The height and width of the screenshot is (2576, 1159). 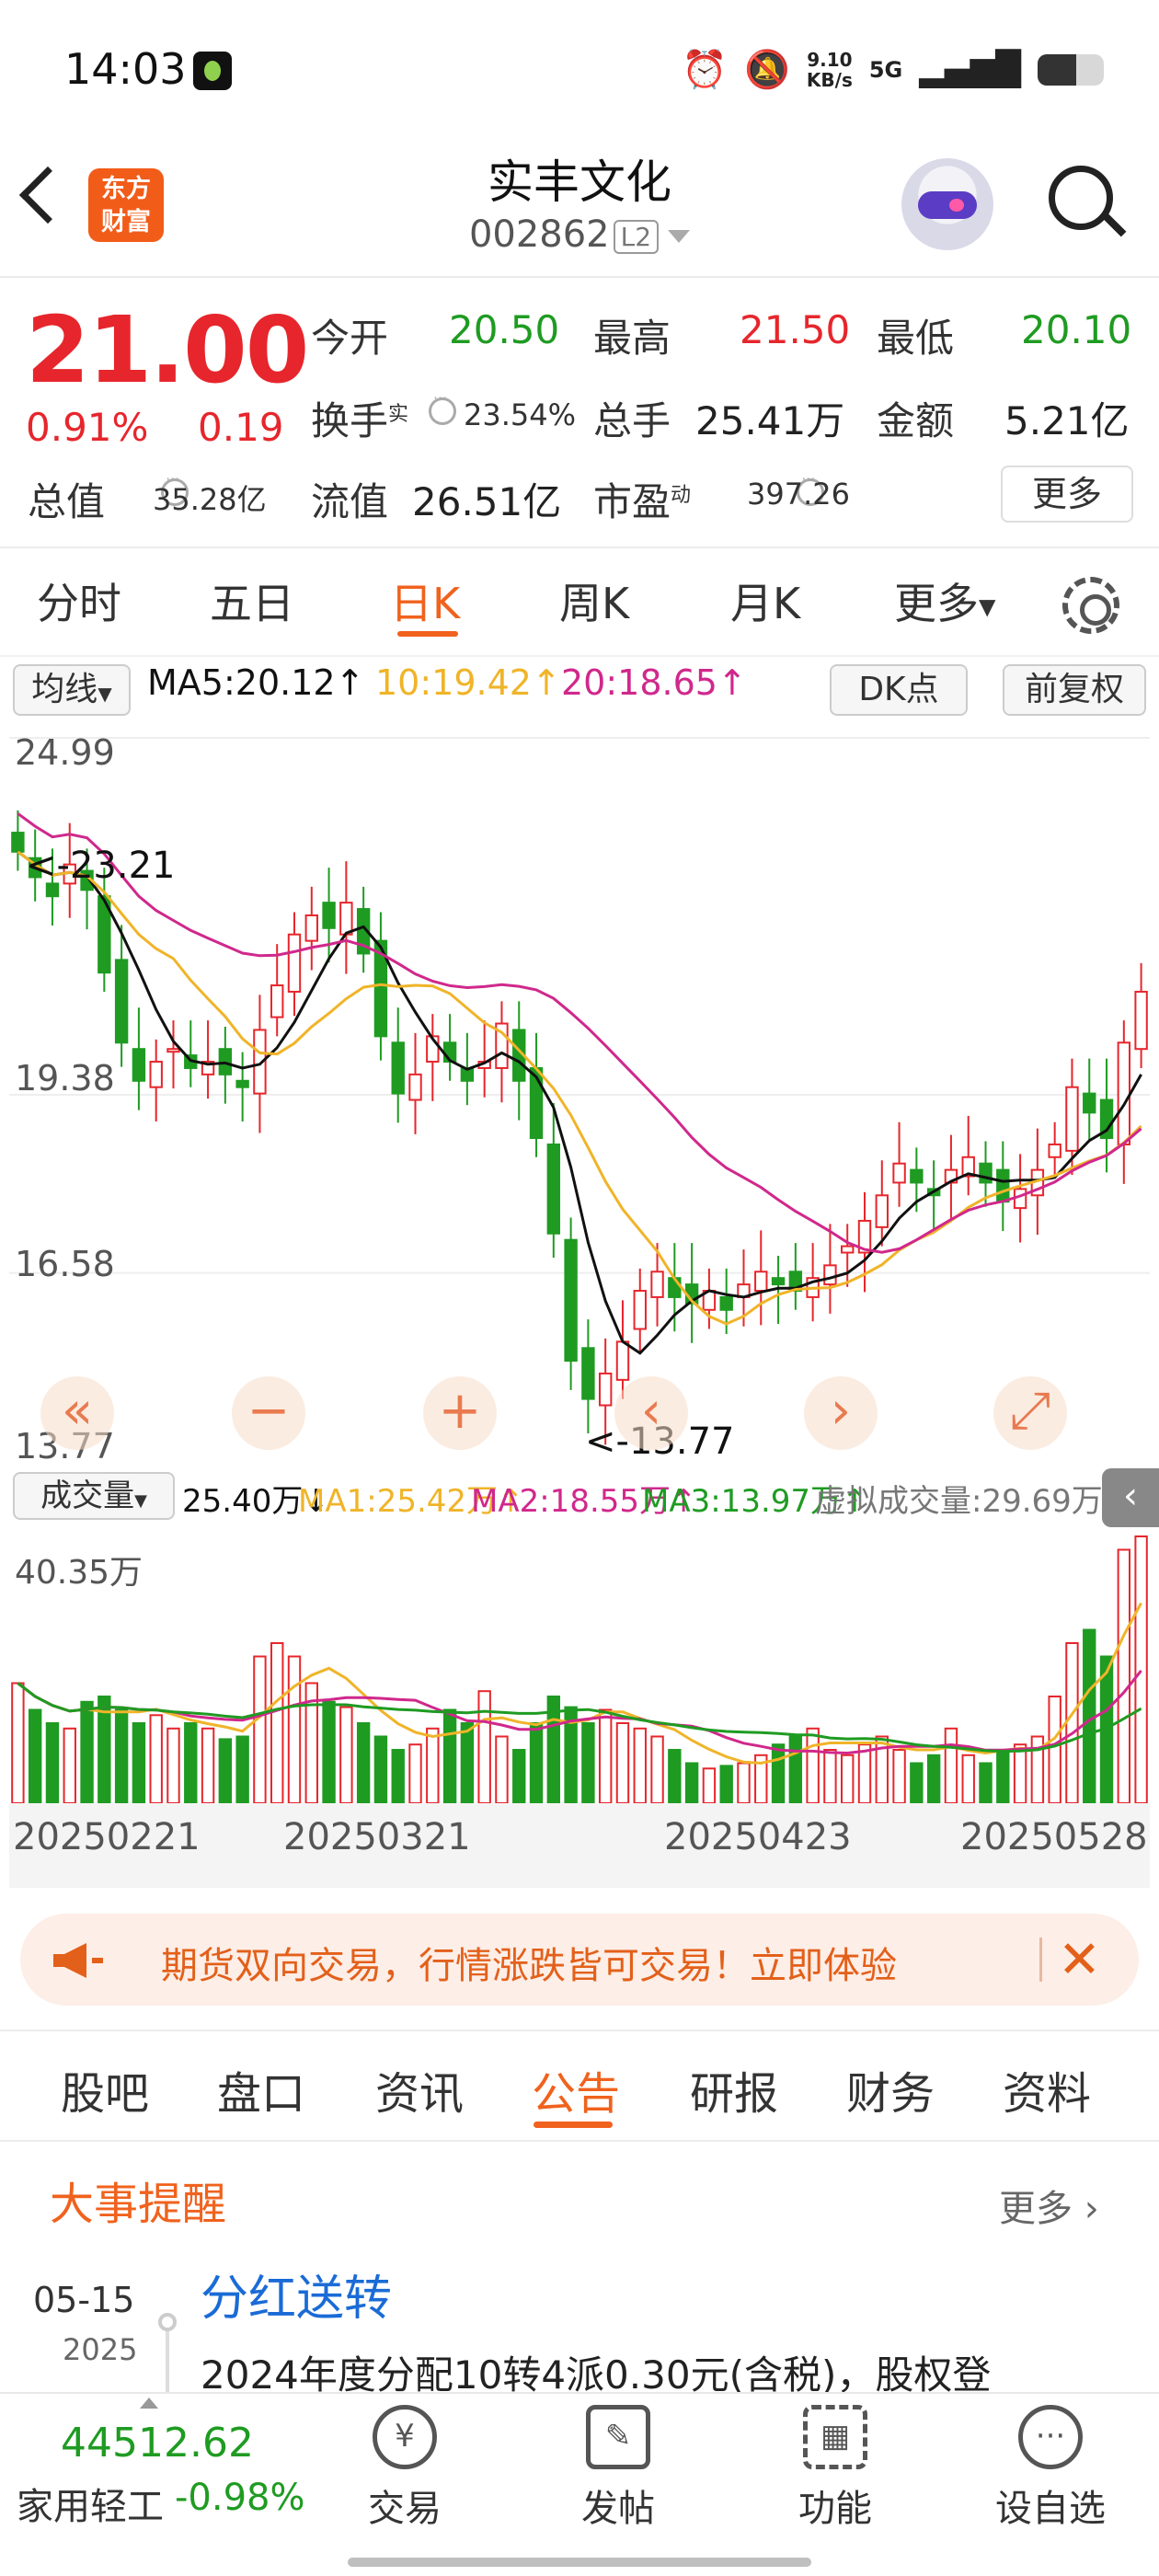 I want to click on dk-point-button: DK点, so click(x=899, y=690).